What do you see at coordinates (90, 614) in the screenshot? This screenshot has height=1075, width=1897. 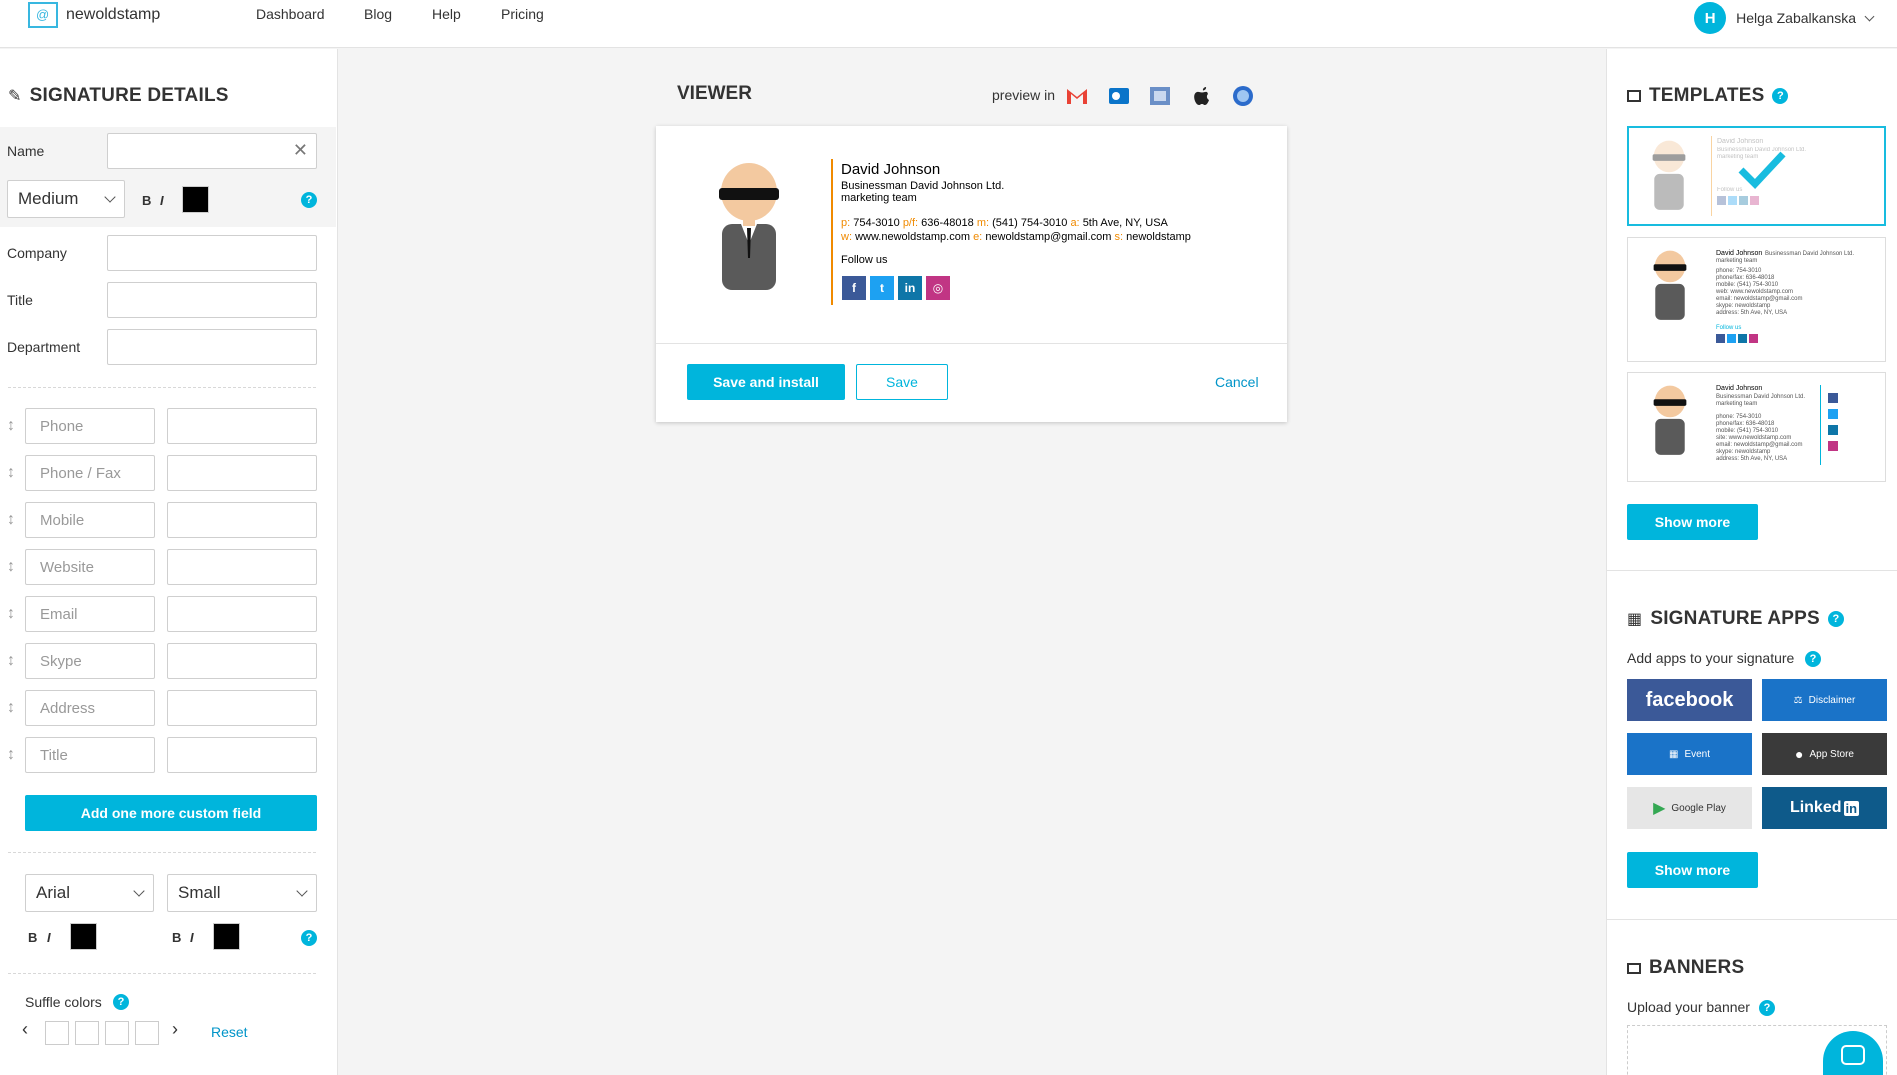 I see `custom-field-label-input: Email` at bounding box center [90, 614].